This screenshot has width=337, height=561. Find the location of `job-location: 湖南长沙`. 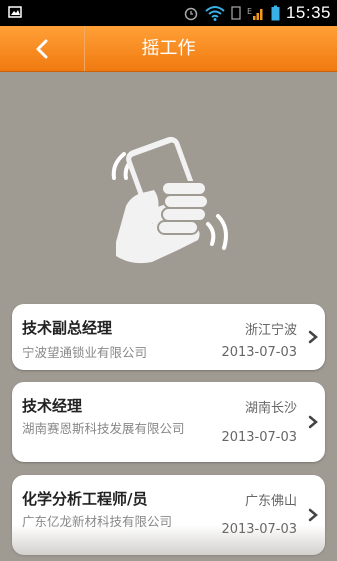

job-location: 湖南长沙 is located at coordinates (270, 408).